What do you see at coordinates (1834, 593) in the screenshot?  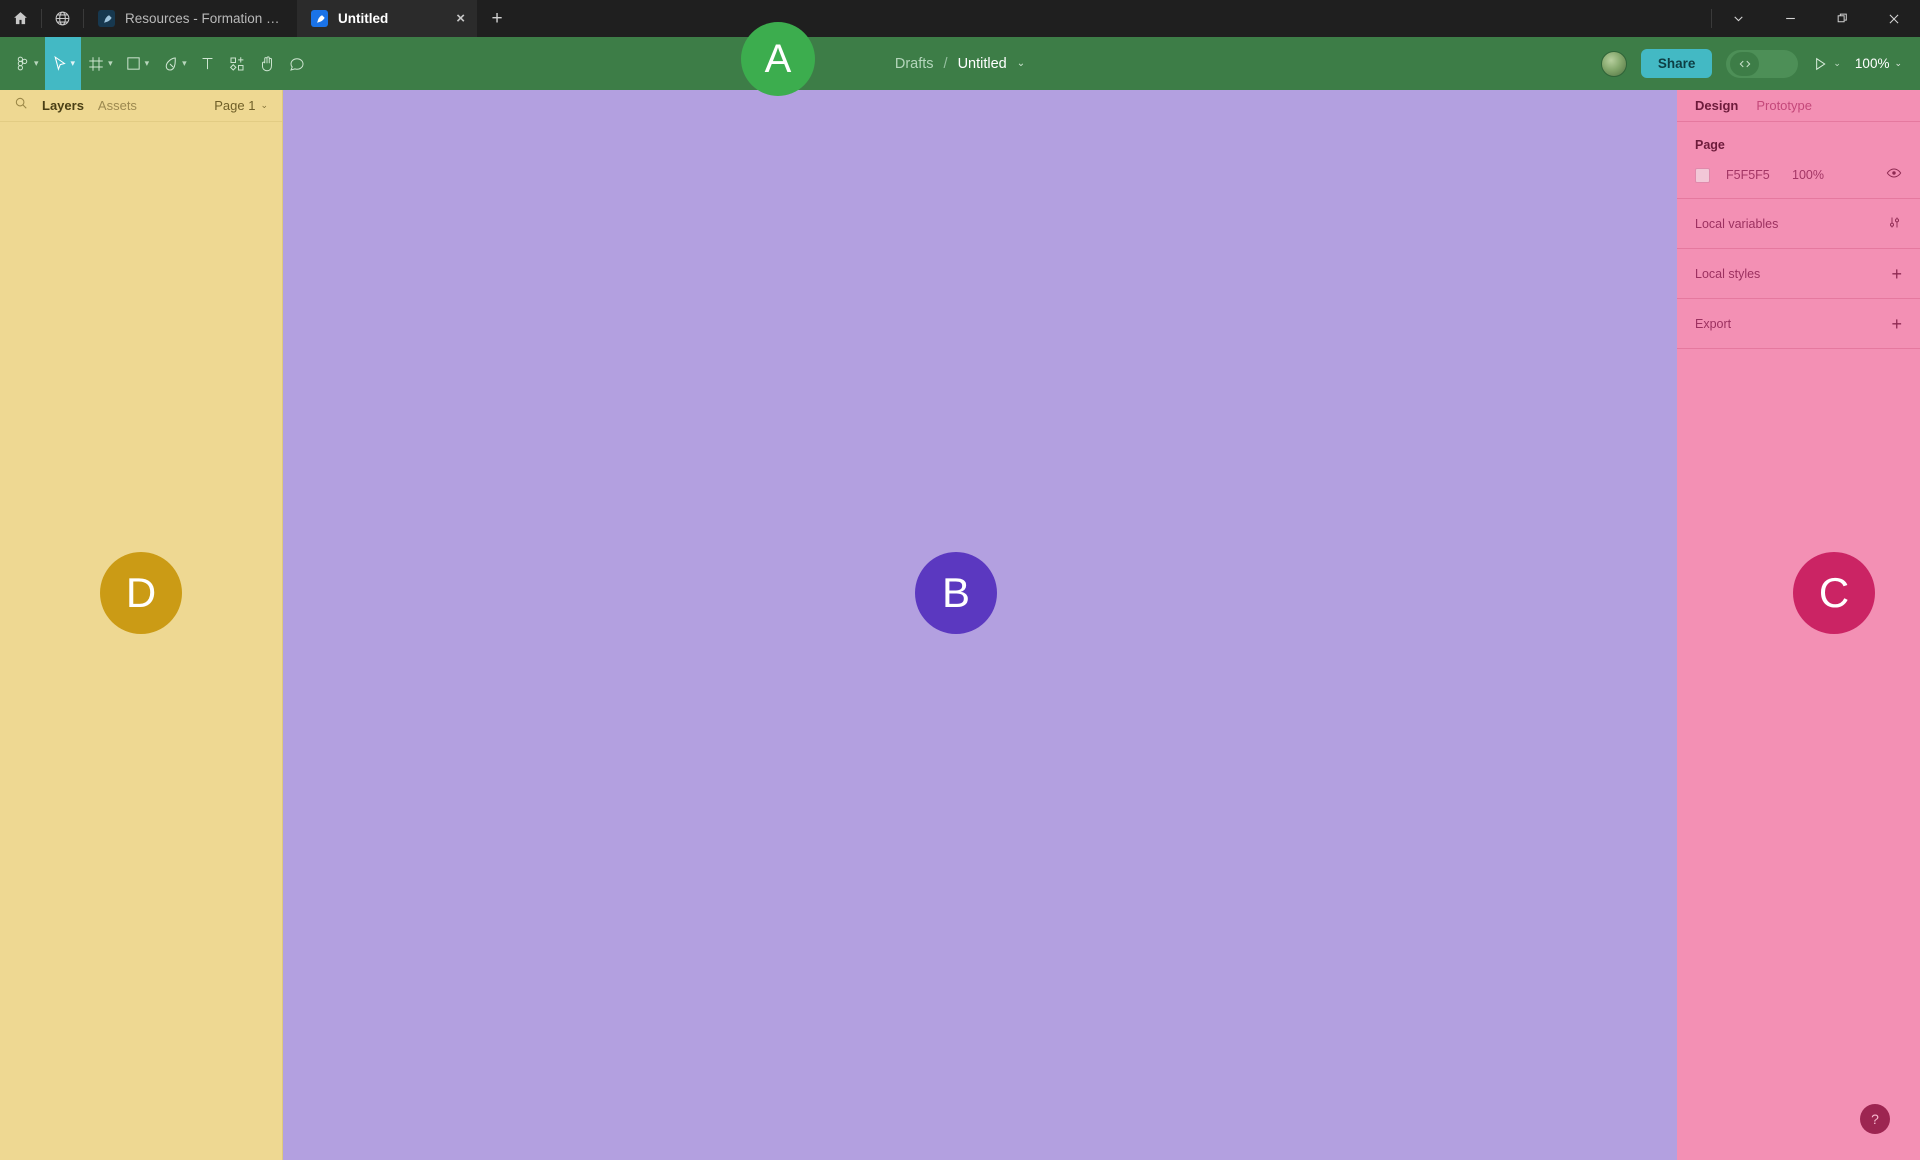 I see `artboard-avatar-c: C` at bounding box center [1834, 593].